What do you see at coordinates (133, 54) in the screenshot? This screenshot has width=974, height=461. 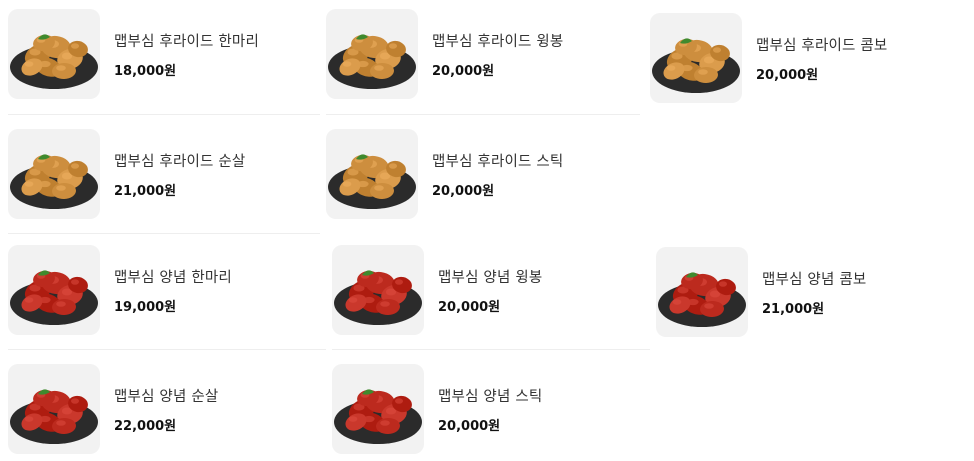 I see `menu-item: 맵부심 후라이드 한마리 18,000원` at bounding box center [133, 54].